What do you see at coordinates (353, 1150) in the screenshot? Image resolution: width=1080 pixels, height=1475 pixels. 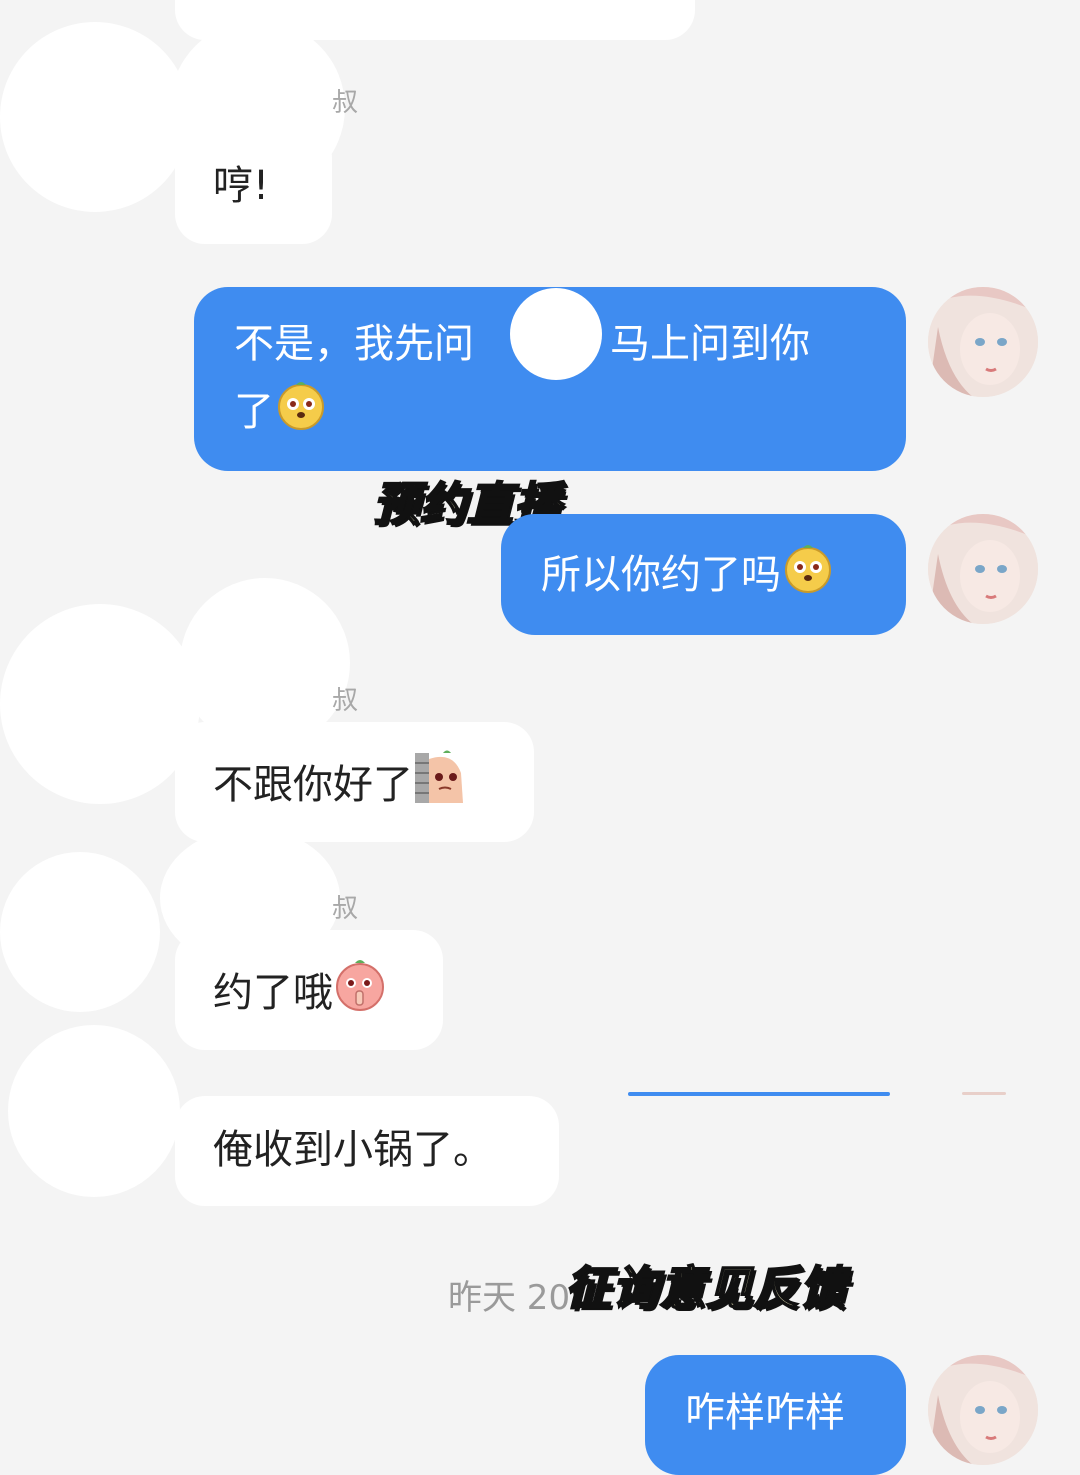 I see `message-text: 俺收到小锅了。` at bounding box center [353, 1150].